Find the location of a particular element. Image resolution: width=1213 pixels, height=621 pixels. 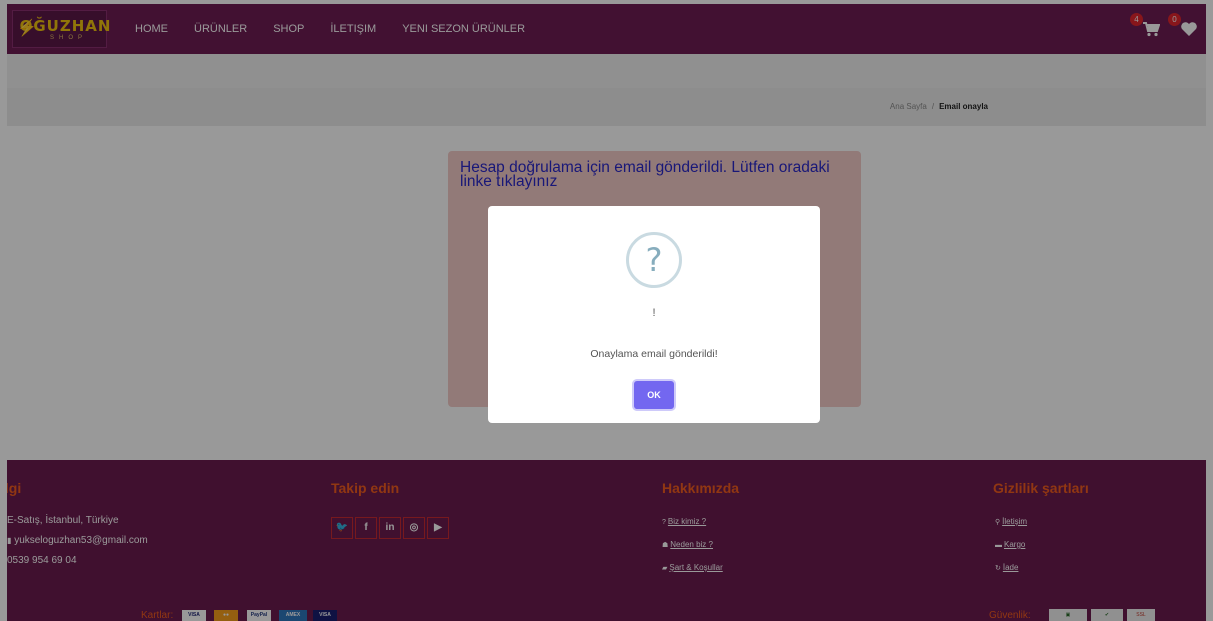

confirmation-dialog: ? ! Onaylama email gönderildi! OK is located at coordinates (654, 314).